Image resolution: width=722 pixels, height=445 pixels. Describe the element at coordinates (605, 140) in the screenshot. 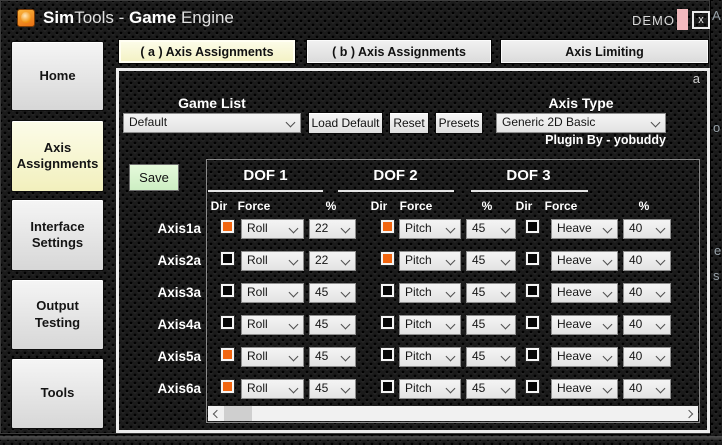

I see `plugin-by-label: Plugin By - yobuddy` at that location.